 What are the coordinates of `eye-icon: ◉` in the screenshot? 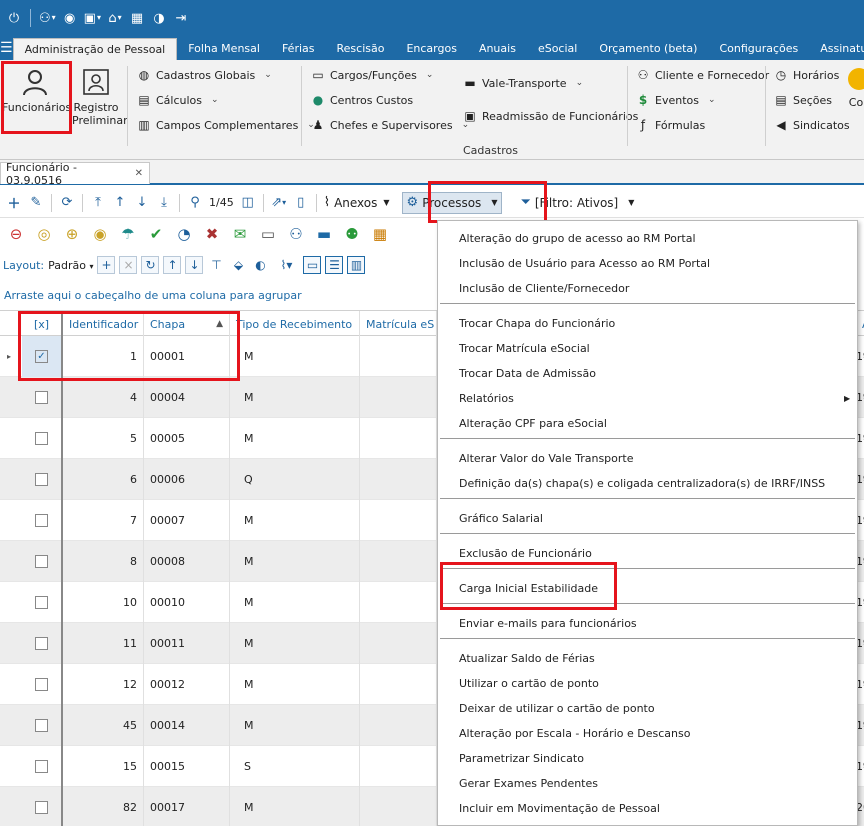 It's located at (70, 18).